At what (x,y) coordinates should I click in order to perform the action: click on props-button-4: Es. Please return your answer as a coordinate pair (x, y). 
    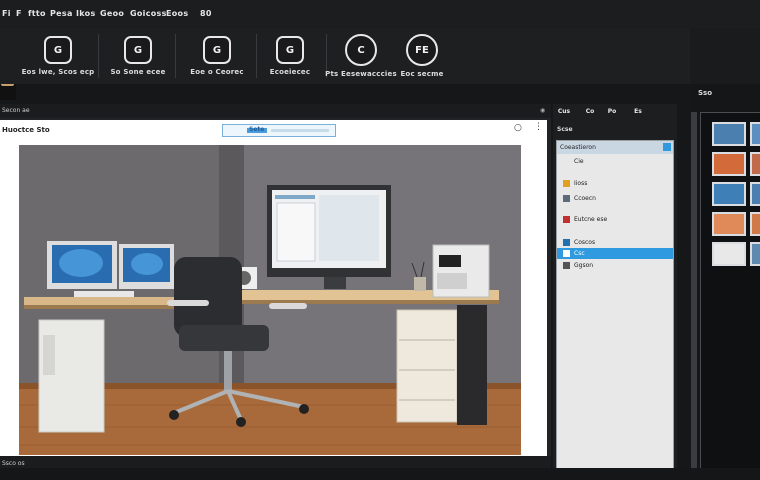
    Looking at the image, I should click on (638, 115).